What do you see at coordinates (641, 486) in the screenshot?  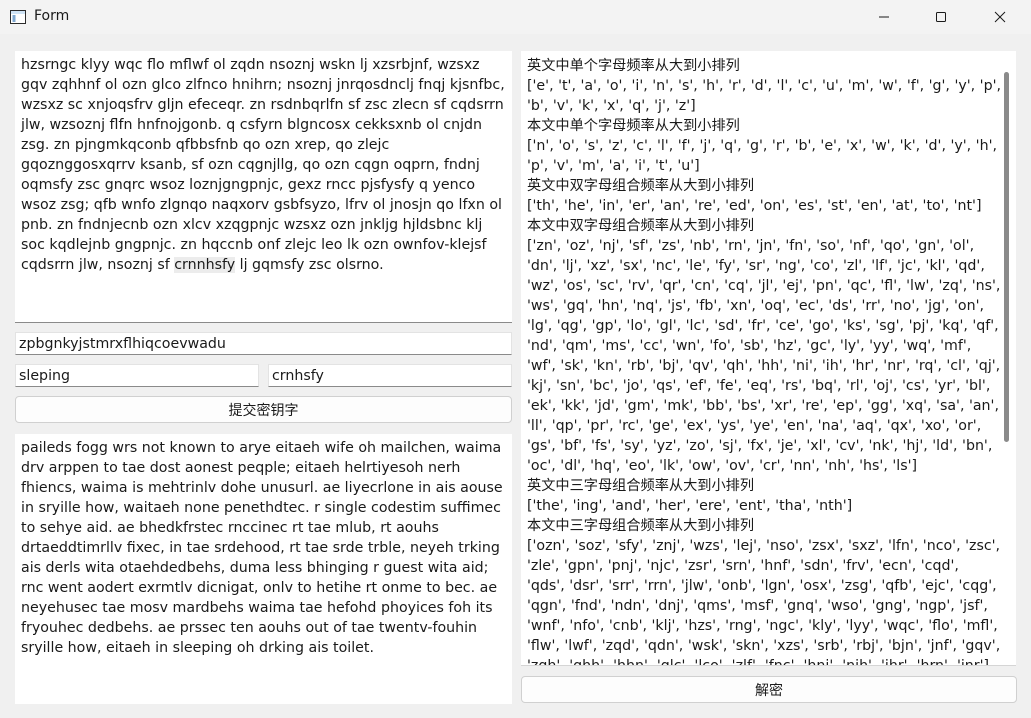 I see `stats-heading: 英文中三字母组合频率从大到小排列` at bounding box center [641, 486].